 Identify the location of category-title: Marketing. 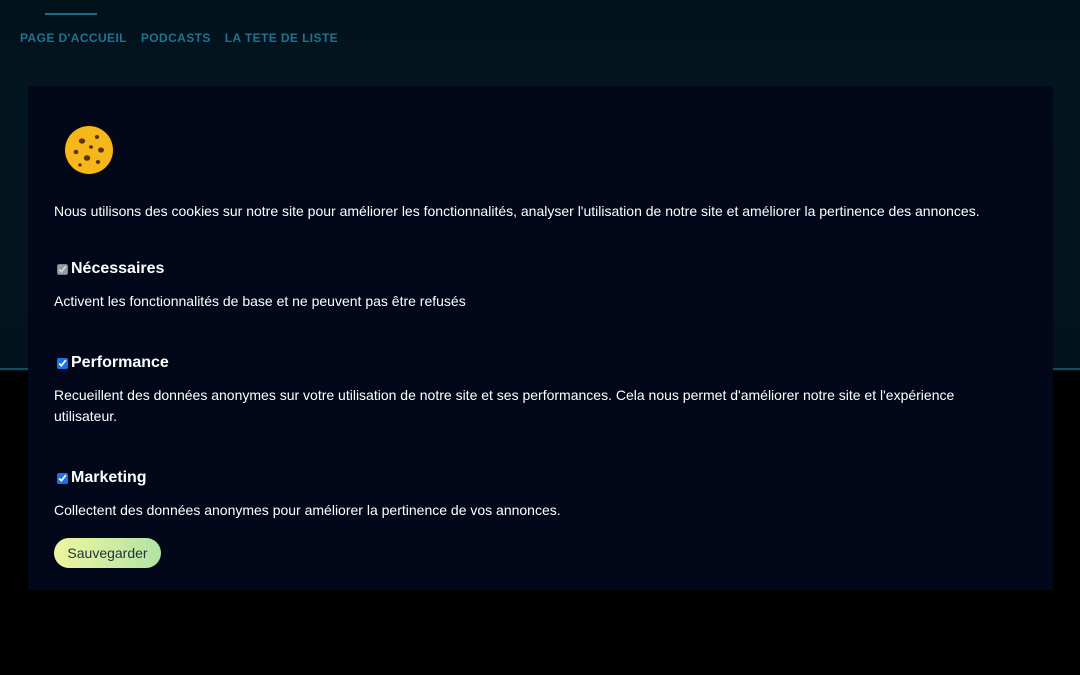
(109, 477).